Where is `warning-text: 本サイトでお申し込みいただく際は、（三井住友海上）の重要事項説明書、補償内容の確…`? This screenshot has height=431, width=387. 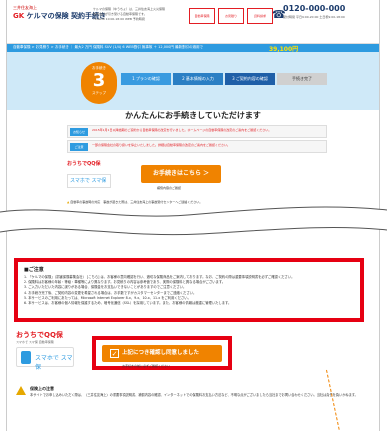 warning-text: 本サイトでお申し込みいただく際は、（三井住友海上）の重要事項説明書、補償内容の確… is located at coordinates (194, 395).